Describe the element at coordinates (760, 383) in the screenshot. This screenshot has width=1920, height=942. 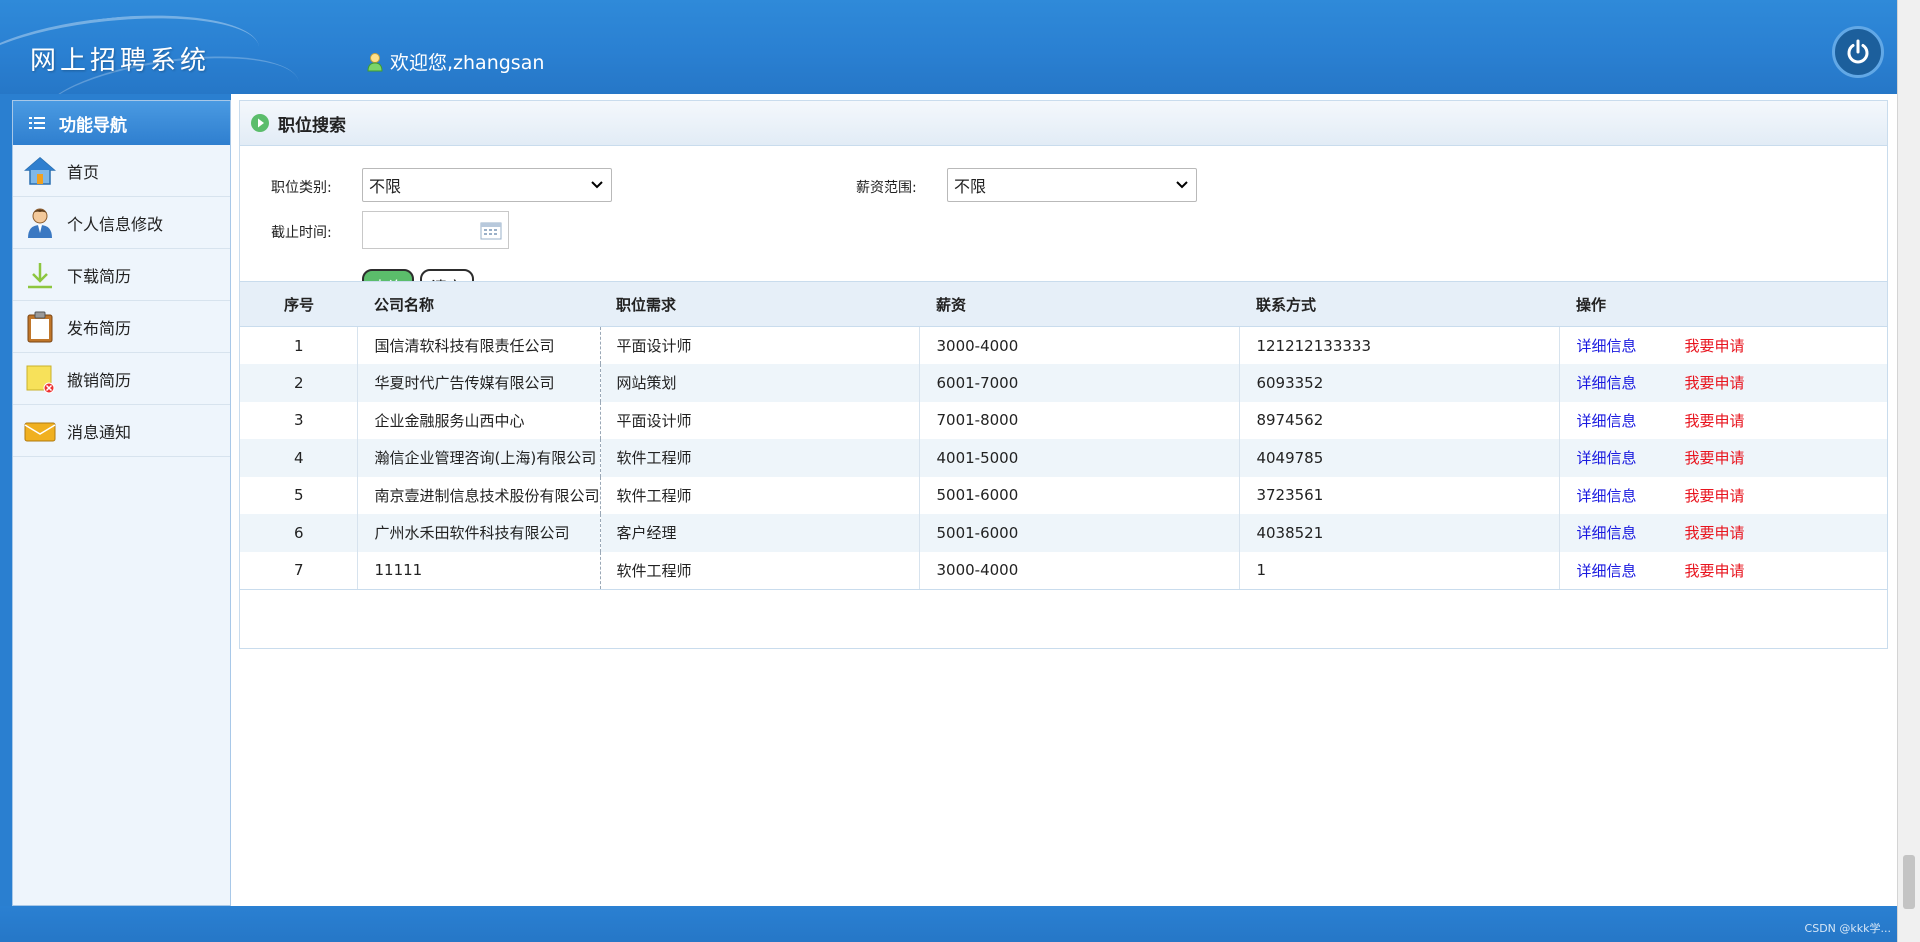
I see `cell-position: 网站策划` at that location.